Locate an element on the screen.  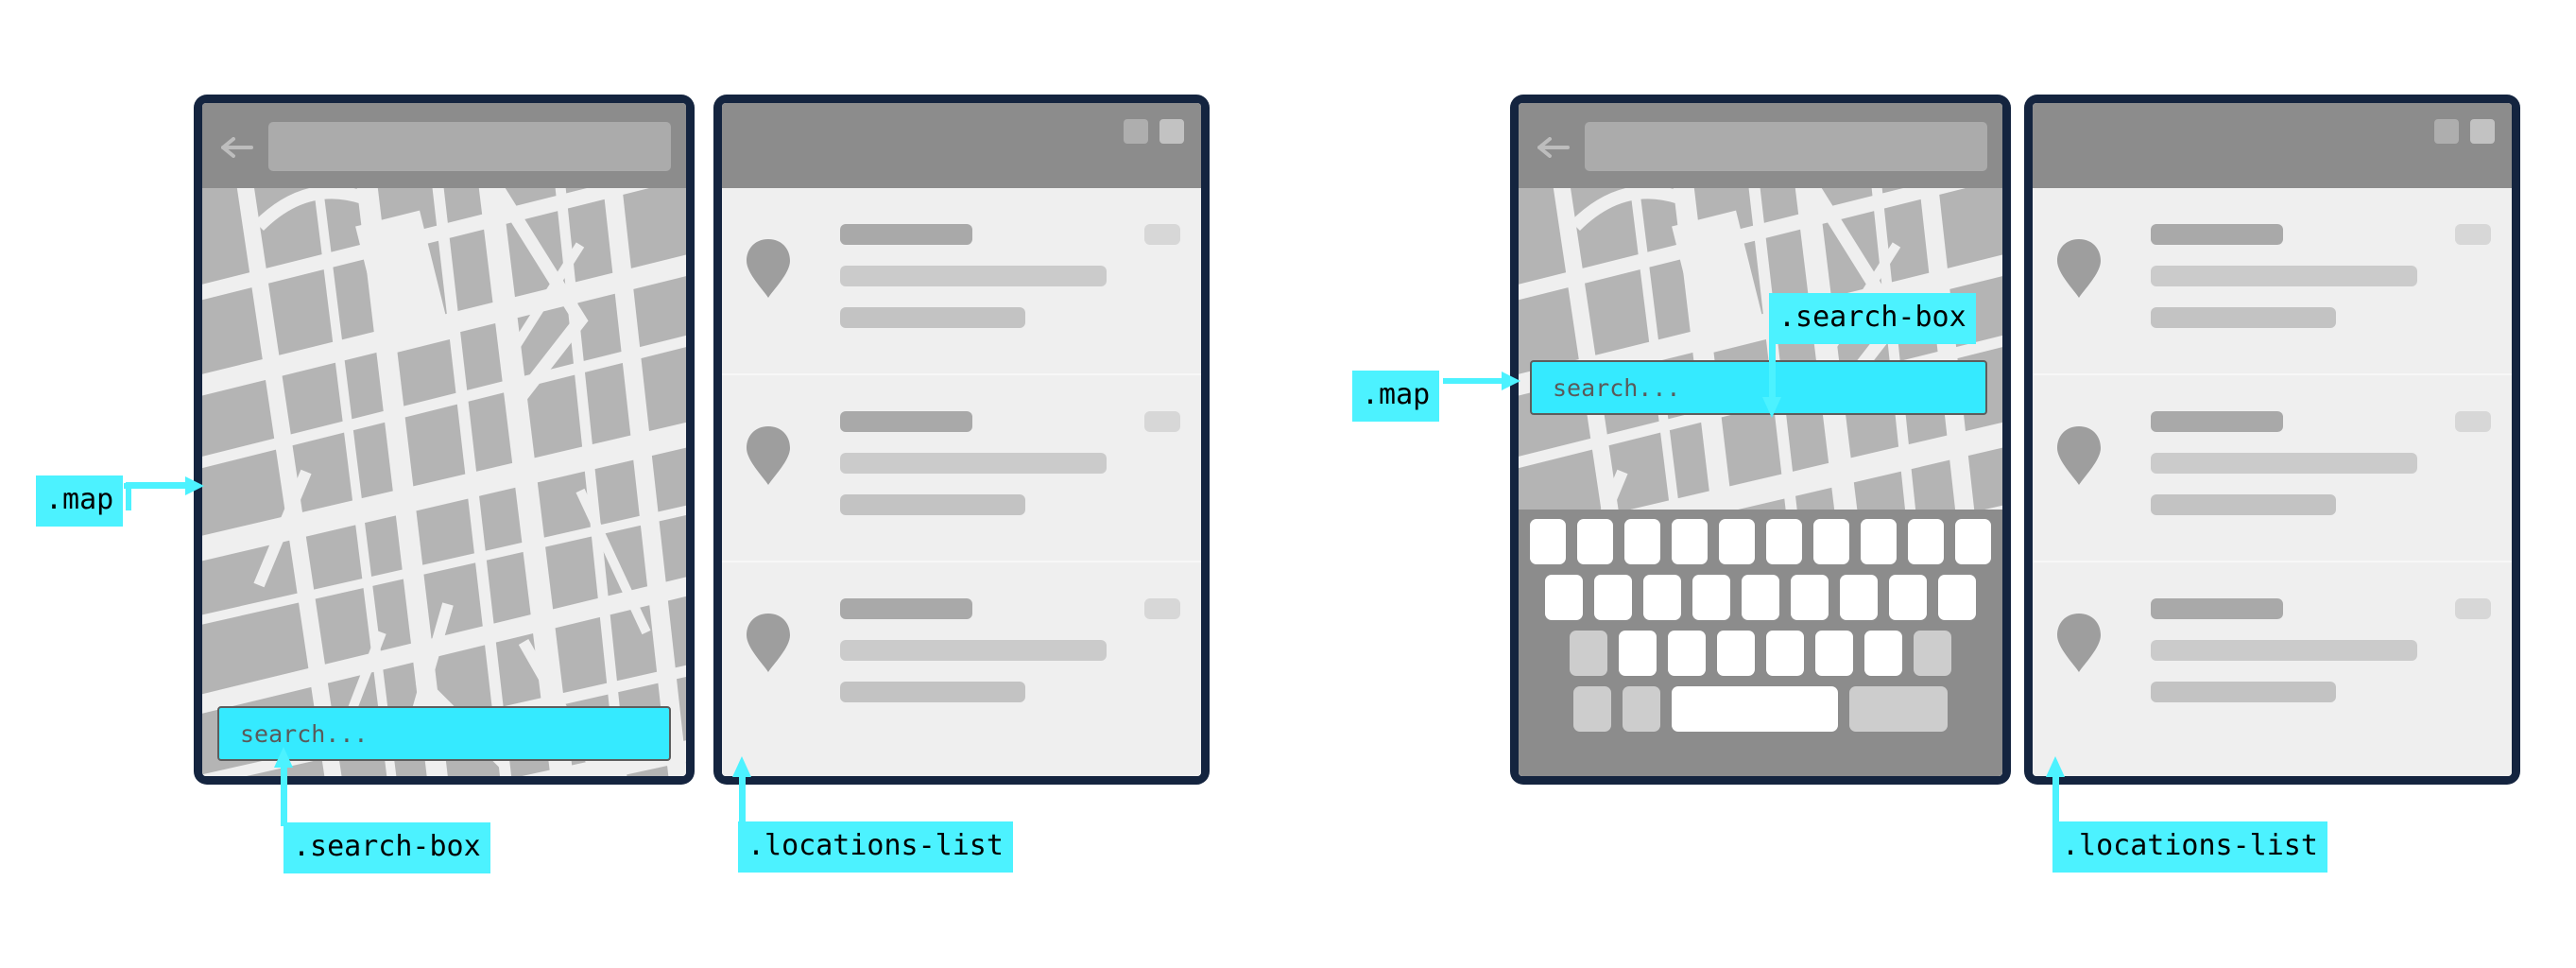
map-canvas-a is located at coordinates (444, 482).